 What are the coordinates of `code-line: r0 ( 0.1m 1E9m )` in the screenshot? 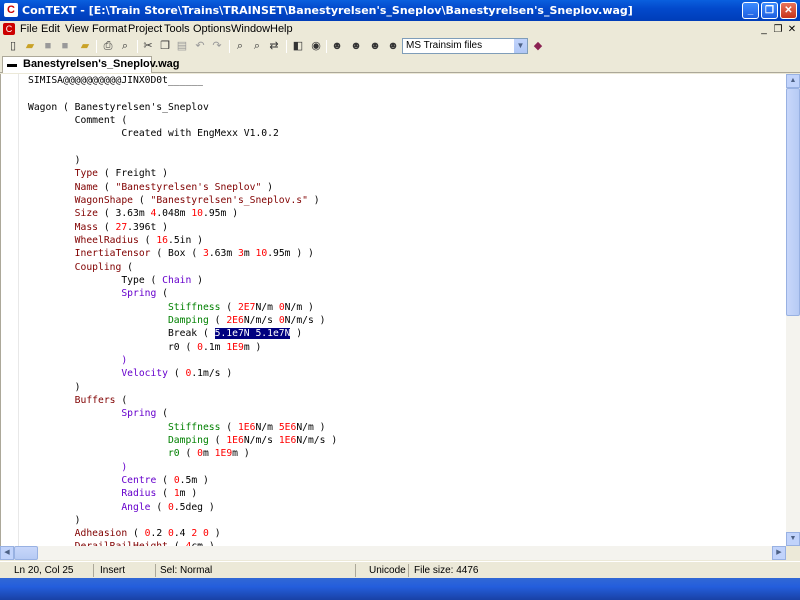 It's located at (182, 347).